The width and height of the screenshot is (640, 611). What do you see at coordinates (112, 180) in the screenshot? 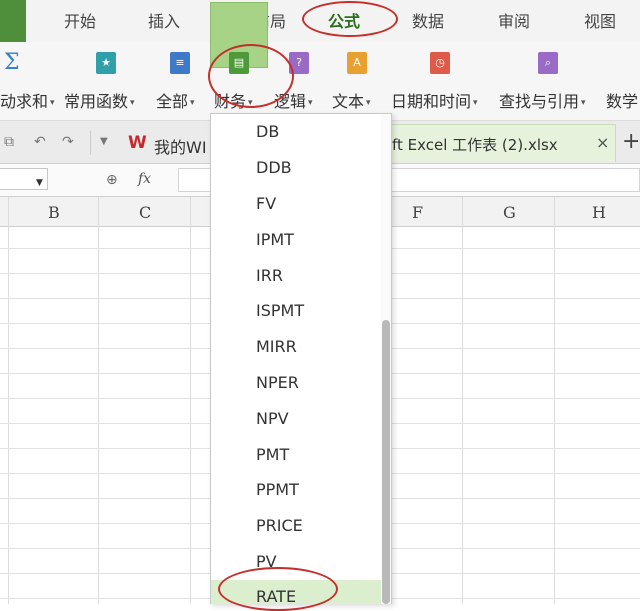
I see `zoom-icon: ⊕` at bounding box center [112, 180].